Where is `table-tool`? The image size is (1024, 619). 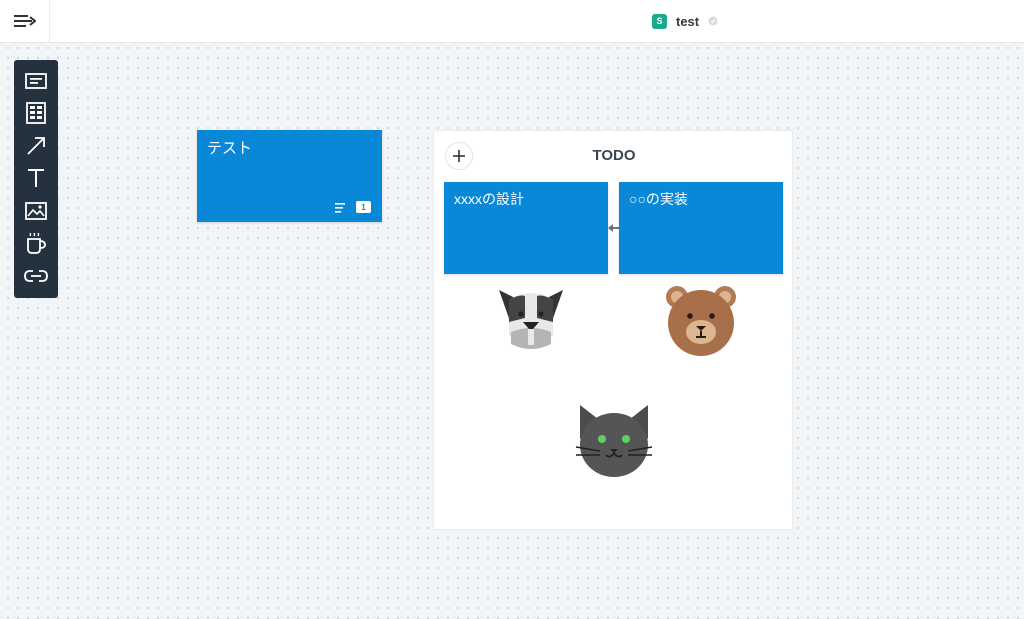
table-tool is located at coordinates (36, 113).